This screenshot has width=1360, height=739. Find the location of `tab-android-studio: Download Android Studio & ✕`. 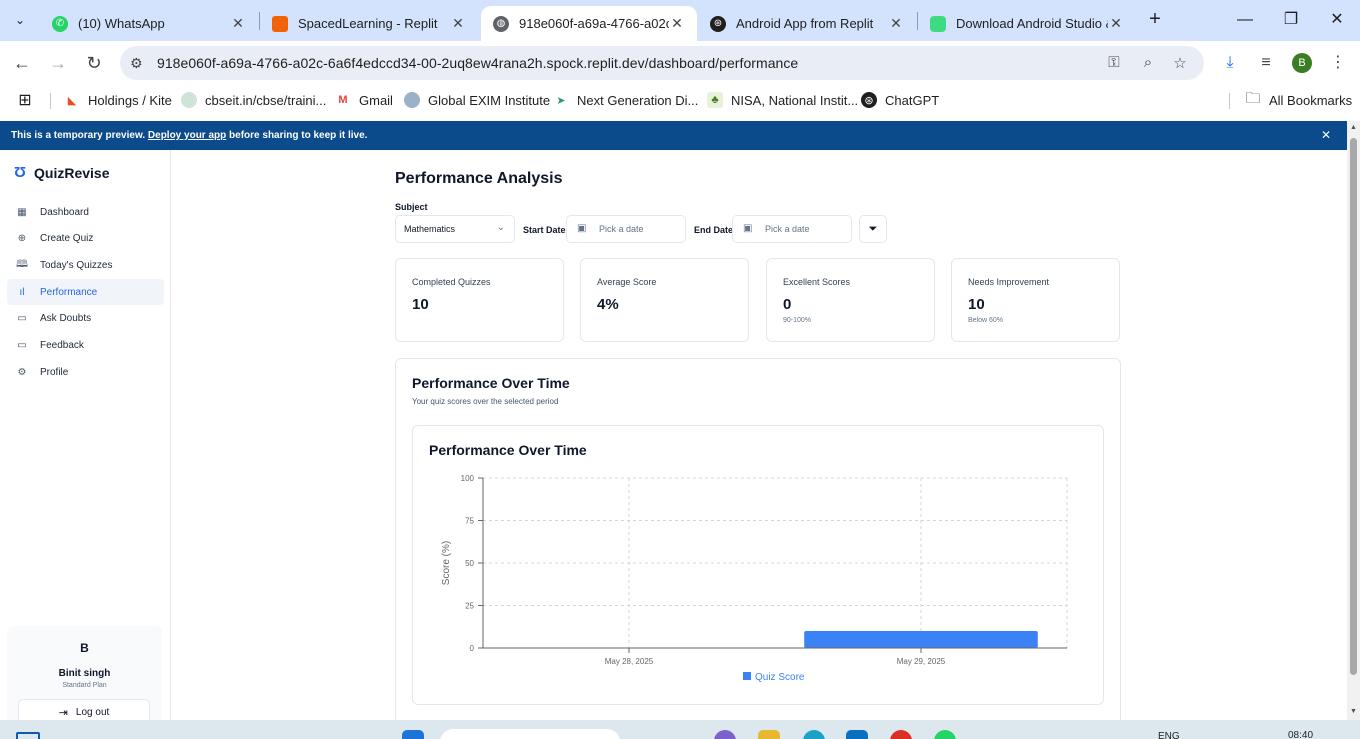

tab-android-studio: Download Android Studio & ✕ is located at coordinates (1027, 23).